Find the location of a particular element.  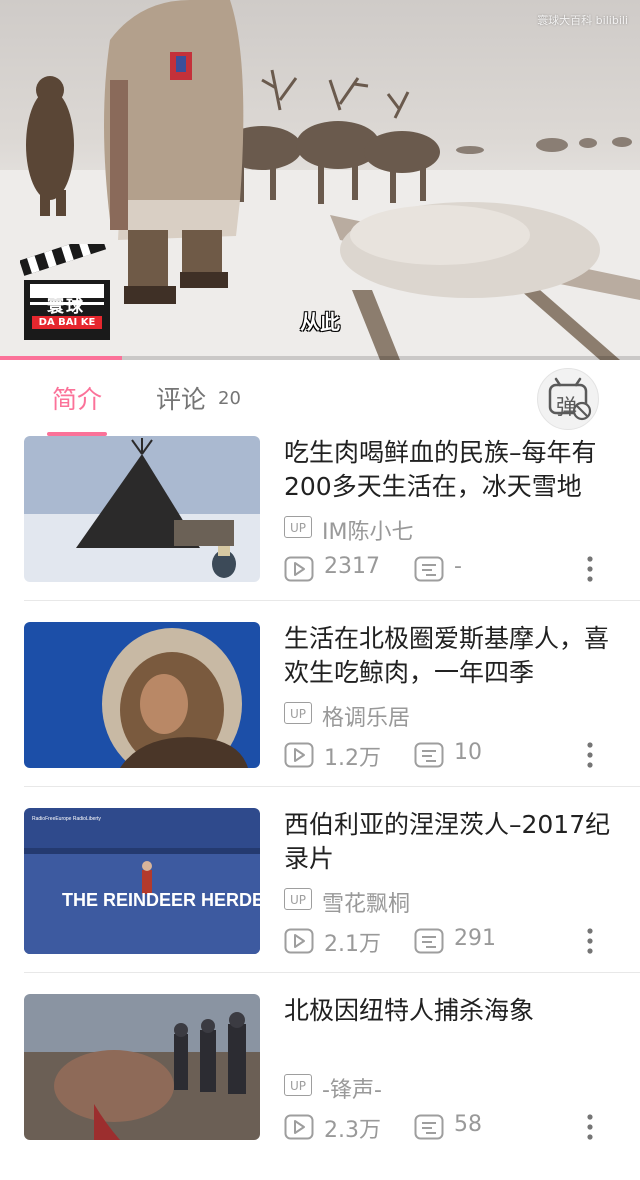

play-count: 2317 is located at coordinates (352, 566).